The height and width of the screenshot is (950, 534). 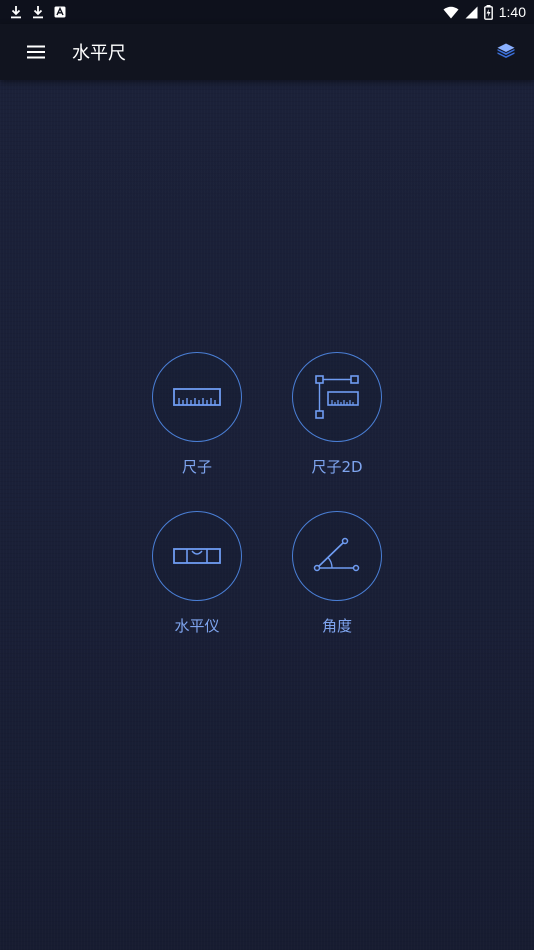 I want to click on layers-icon, so click(x=506, y=52).